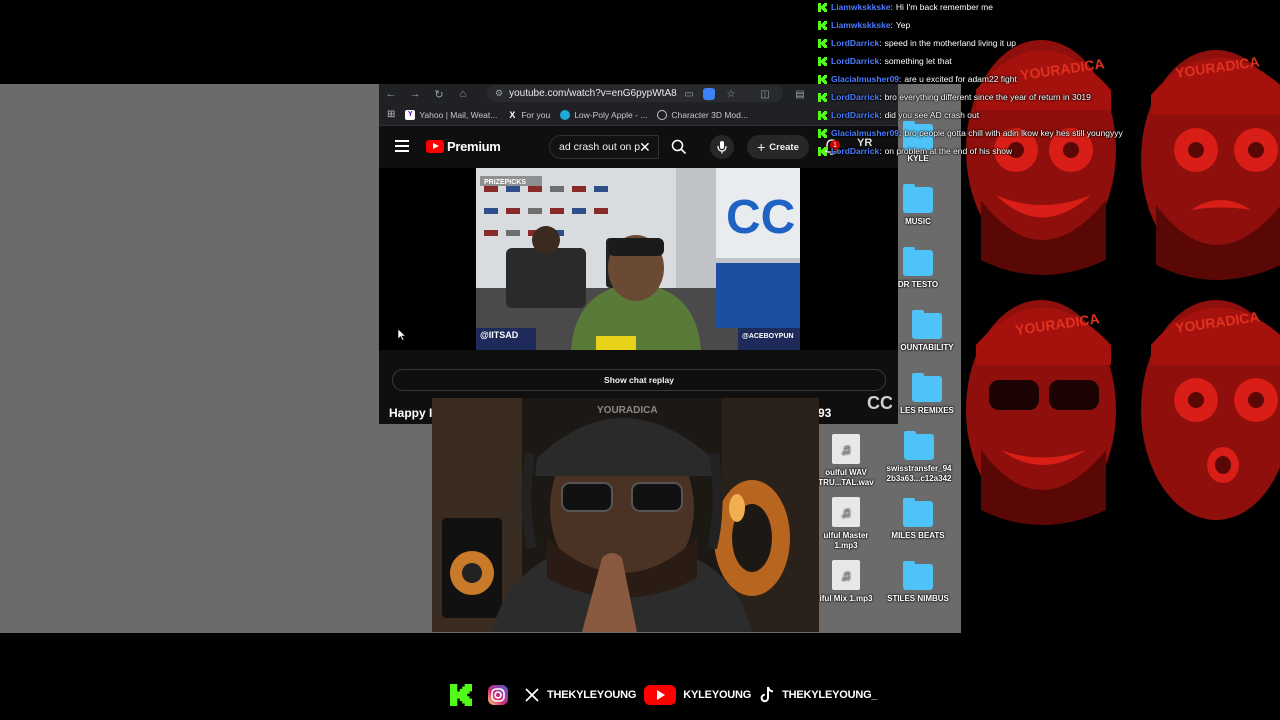  What do you see at coordinates (435, 146) in the screenshot?
I see `youtube-play-icon` at bounding box center [435, 146].